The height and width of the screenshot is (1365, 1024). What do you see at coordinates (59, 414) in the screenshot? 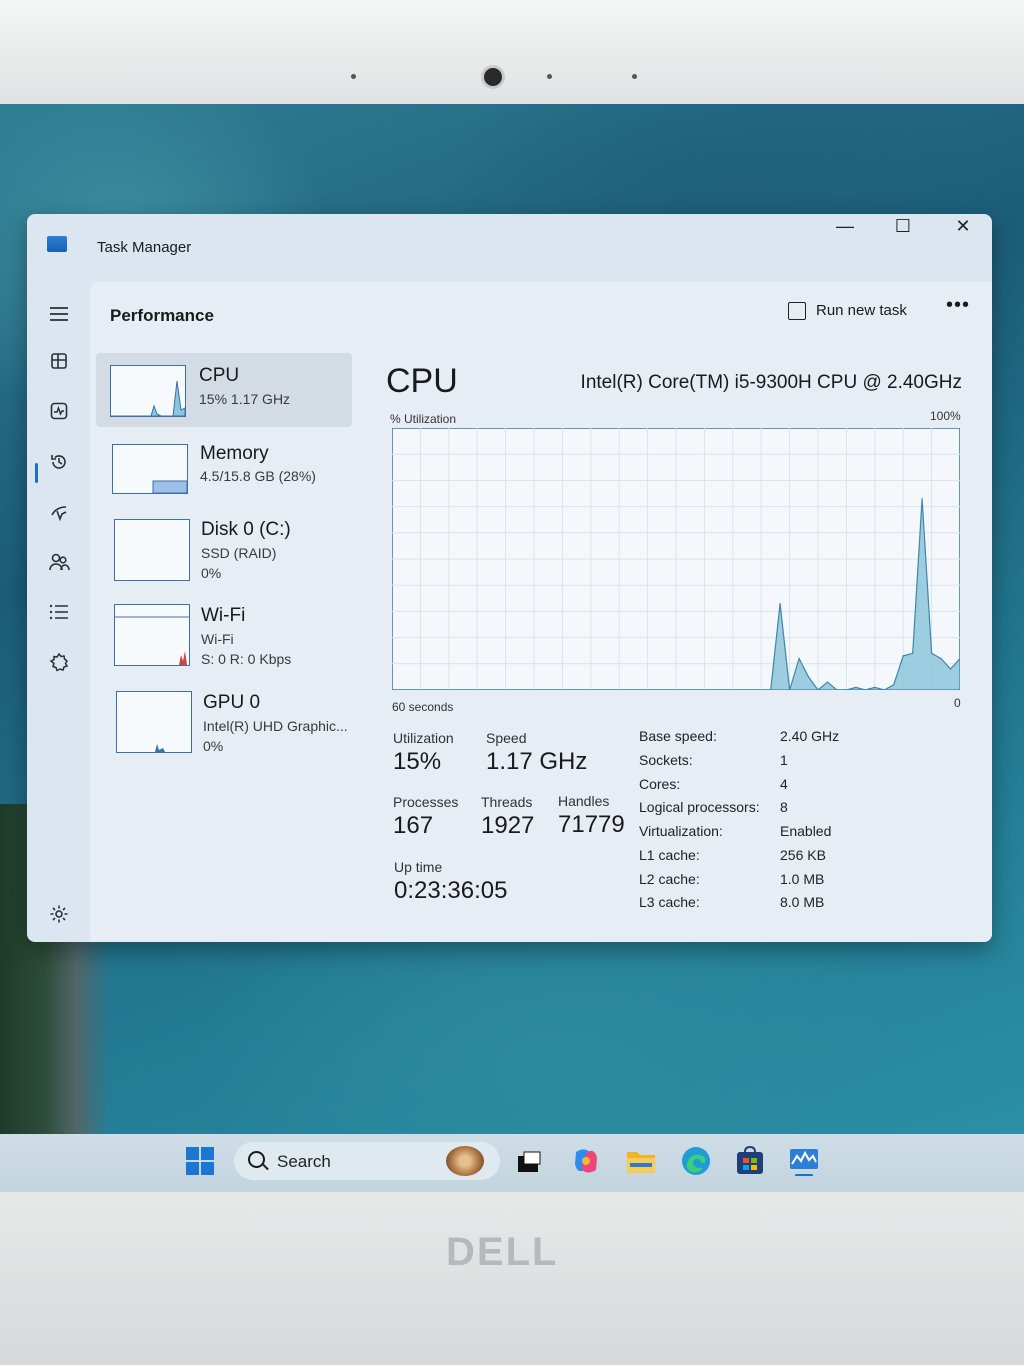
I see `performance-icon` at bounding box center [59, 414].